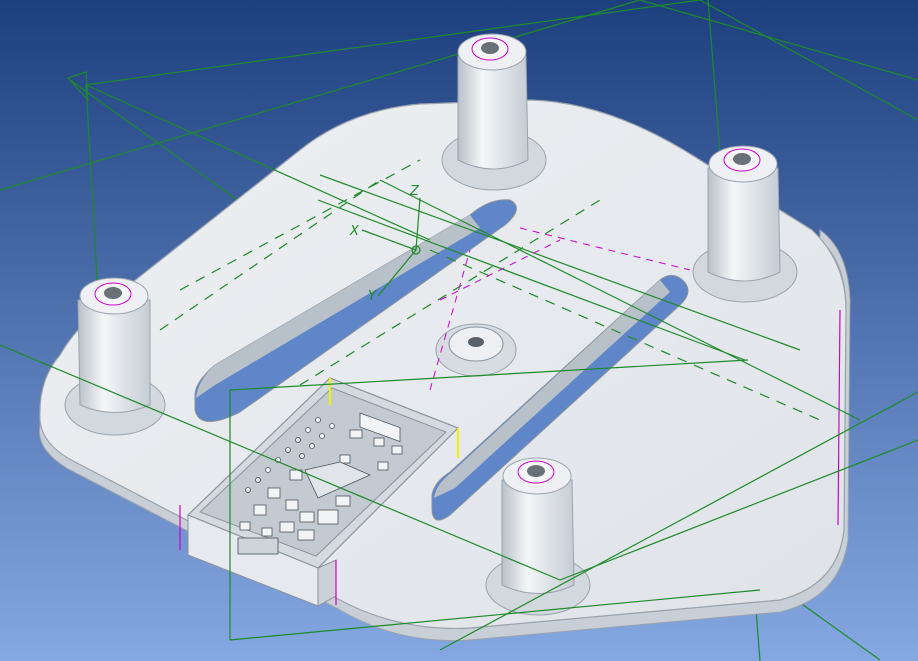 Image resolution: width=918 pixels, height=661 pixels. What do you see at coordinates (115, 356) in the screenshot?
I see `standoff-front-left` at bounding box center [115, 356].